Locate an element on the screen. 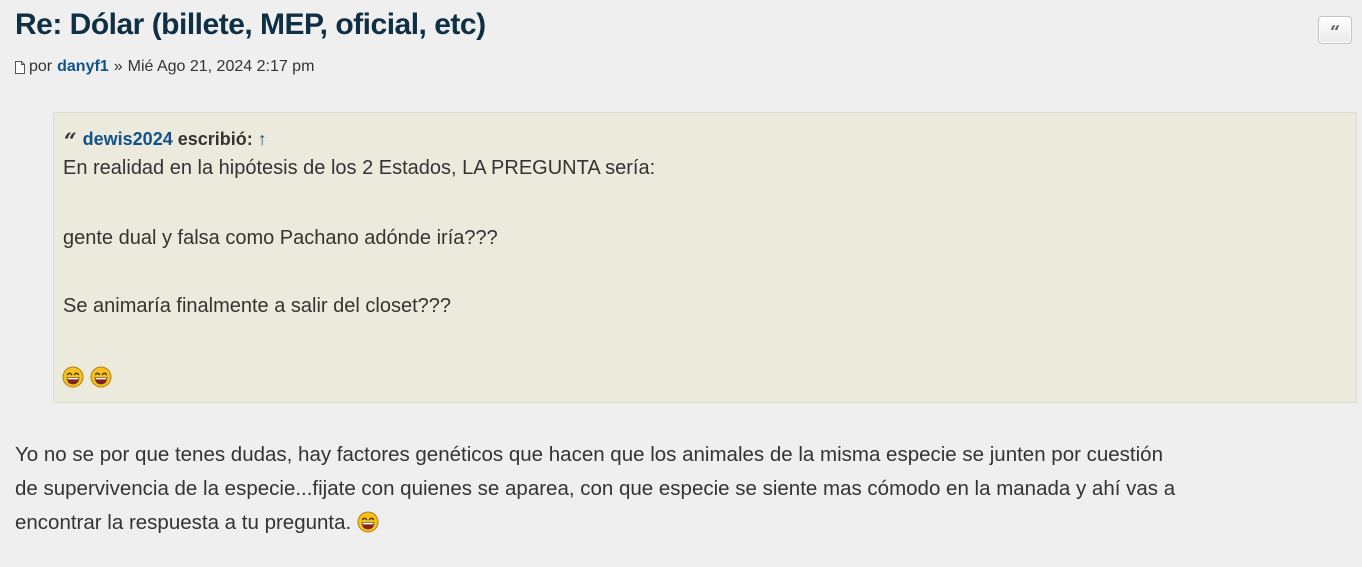  post-author-link: danyf1 is located at coordinates (83, 67).